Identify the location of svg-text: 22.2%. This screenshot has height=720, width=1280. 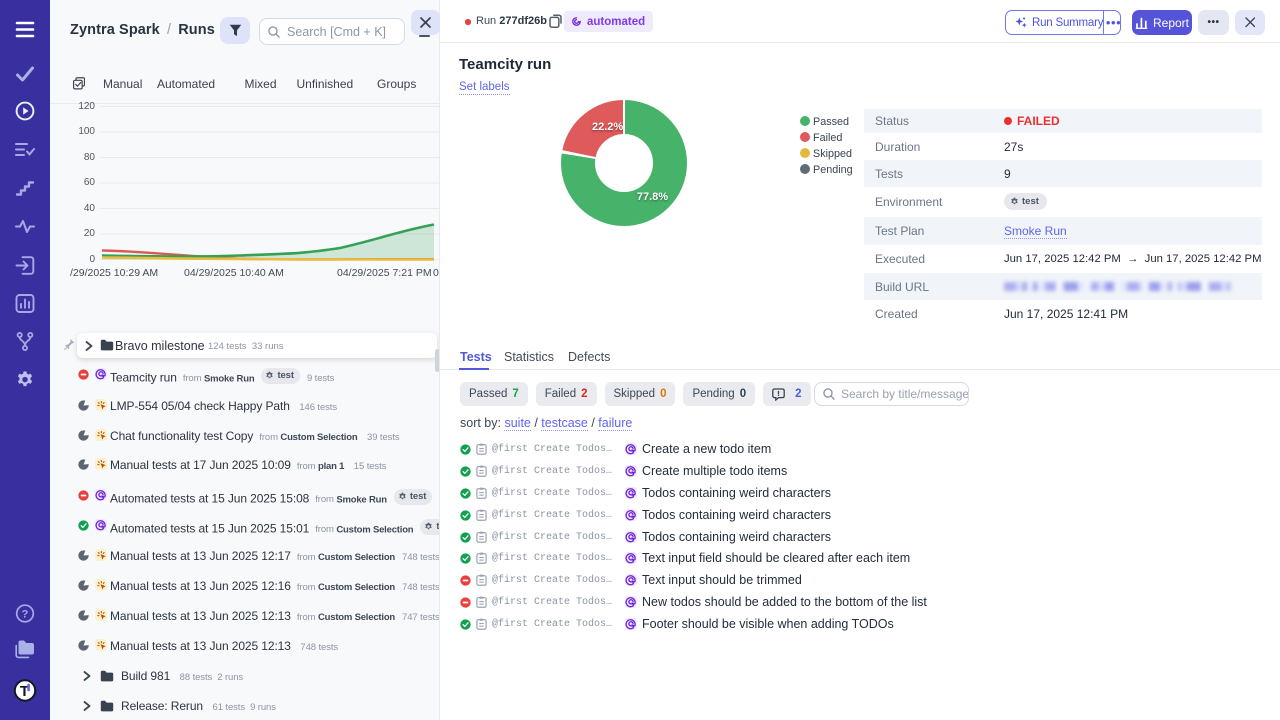
(607, 127).